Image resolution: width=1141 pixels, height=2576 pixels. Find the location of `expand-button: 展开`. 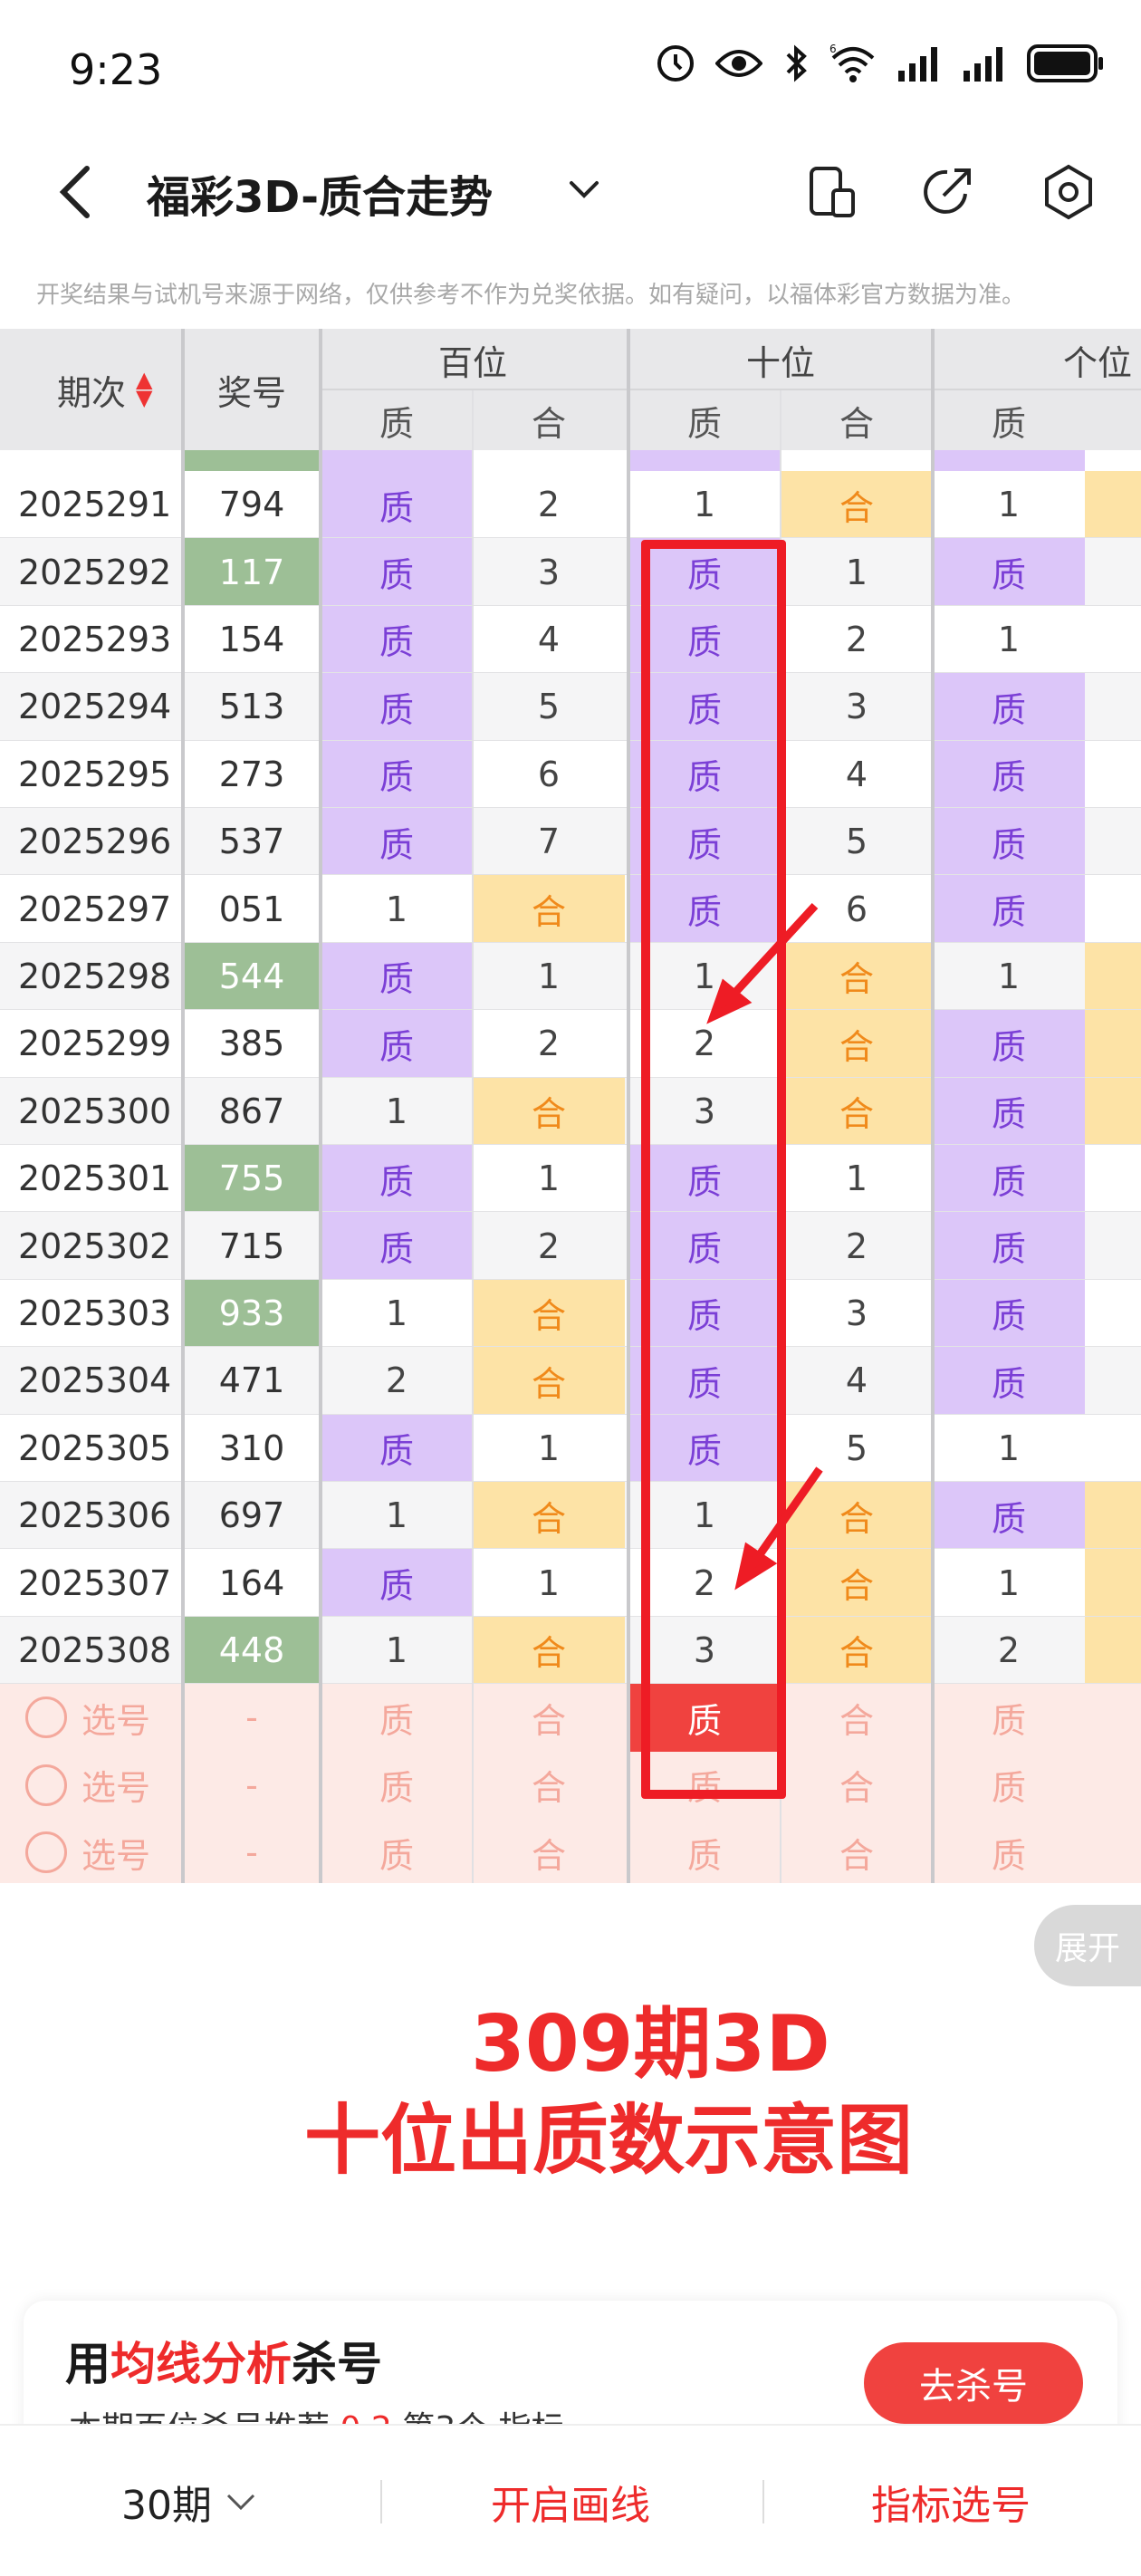

expand-button: 展开 is located at coordinates (1087, 1945).